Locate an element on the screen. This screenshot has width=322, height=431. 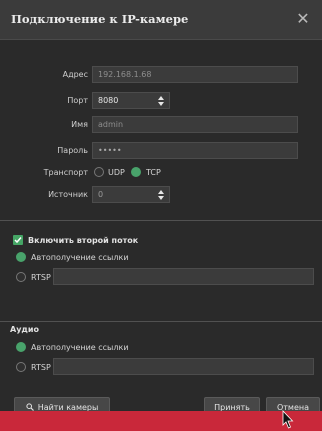
second-stream-checkbox is located at coordinates (18, 240).